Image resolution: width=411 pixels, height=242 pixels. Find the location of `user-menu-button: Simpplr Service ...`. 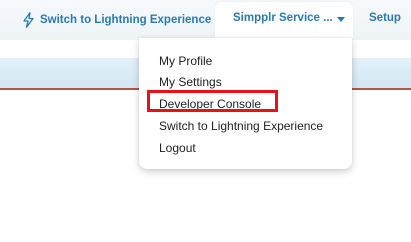

user-menu-button: Simpplr Service ... is located at coordinates (284, 20).